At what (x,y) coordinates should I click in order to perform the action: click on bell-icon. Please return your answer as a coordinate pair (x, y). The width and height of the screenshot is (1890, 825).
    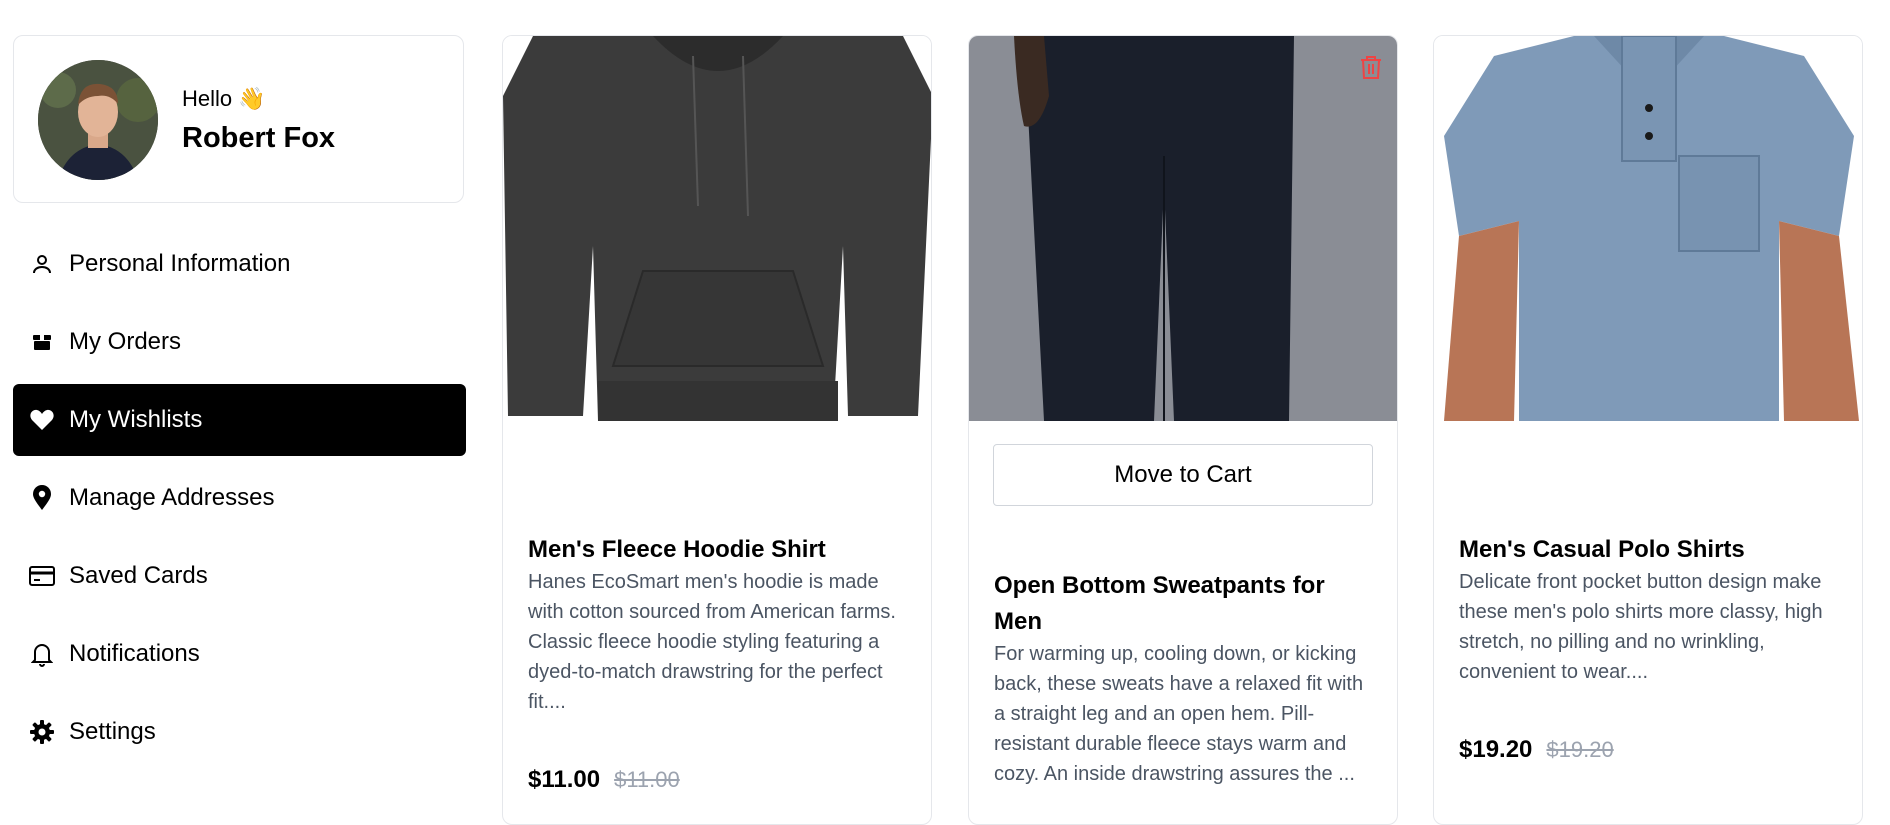
    Looking at the image, I should click on (42, 654).